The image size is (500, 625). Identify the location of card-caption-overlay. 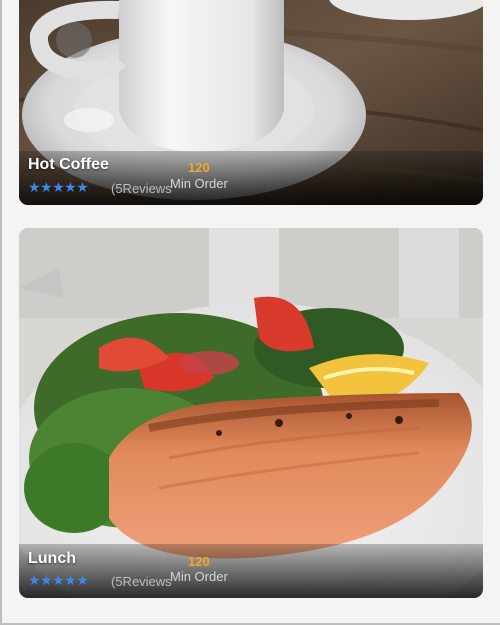
(251, 571).